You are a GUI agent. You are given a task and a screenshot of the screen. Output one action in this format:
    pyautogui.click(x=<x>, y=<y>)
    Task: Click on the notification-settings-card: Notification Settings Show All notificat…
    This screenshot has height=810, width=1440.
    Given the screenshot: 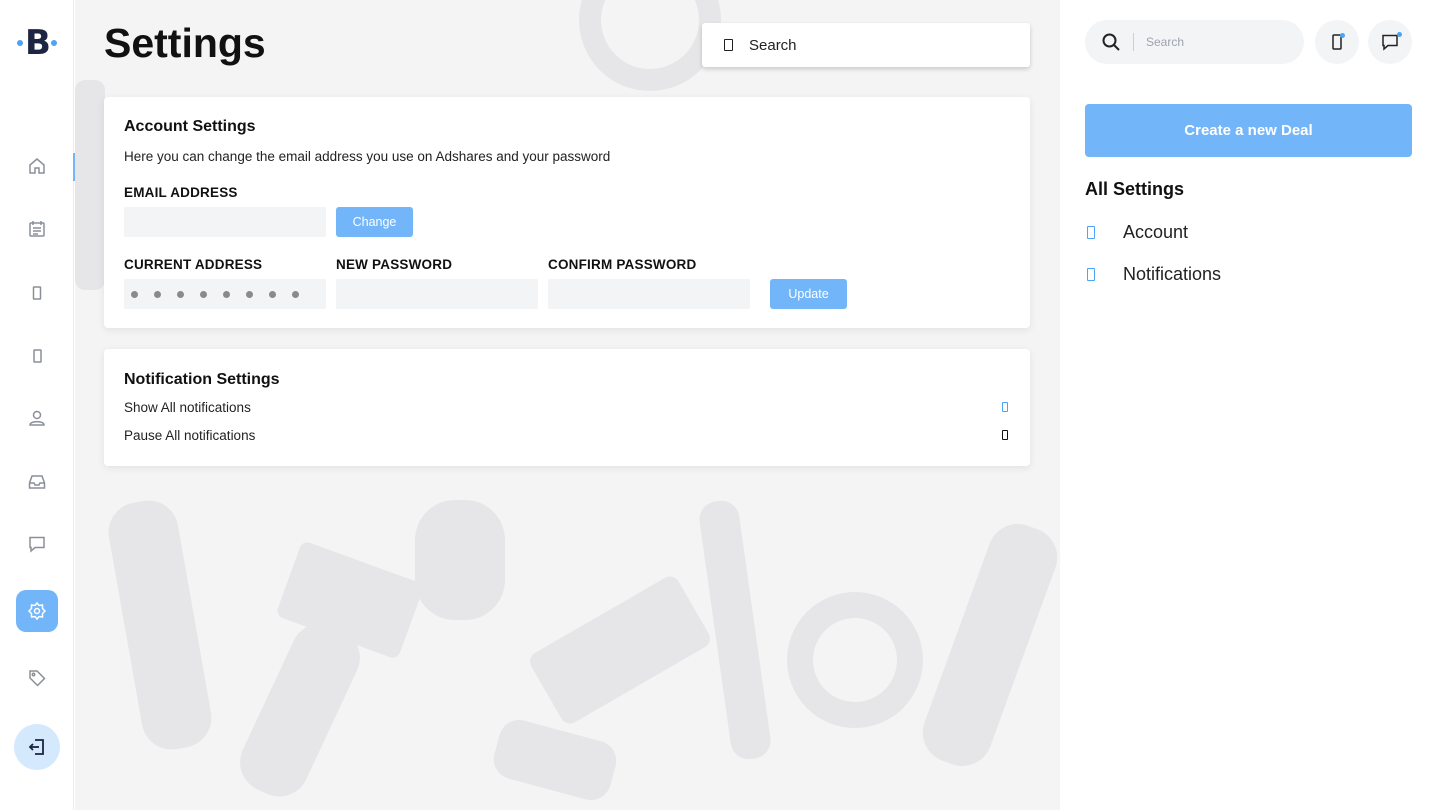 What is the action you would take?
    pyautogui.click(x=567, y=407)
    